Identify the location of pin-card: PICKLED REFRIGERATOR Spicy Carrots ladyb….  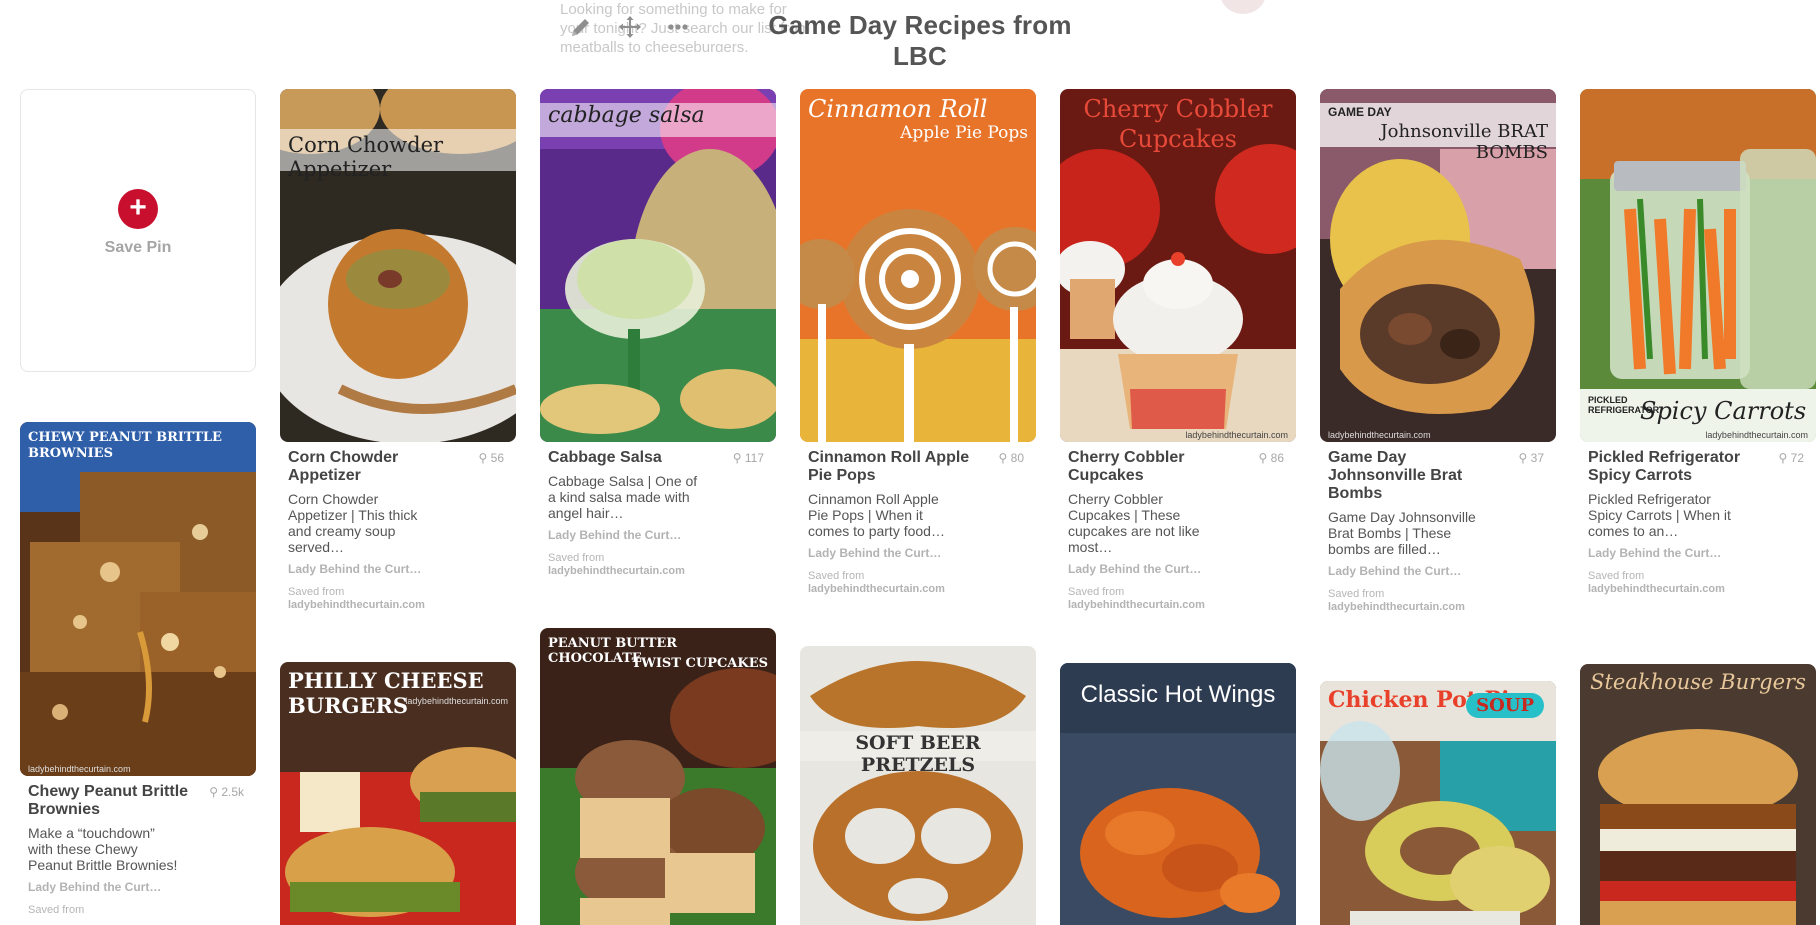
(1698, 342).